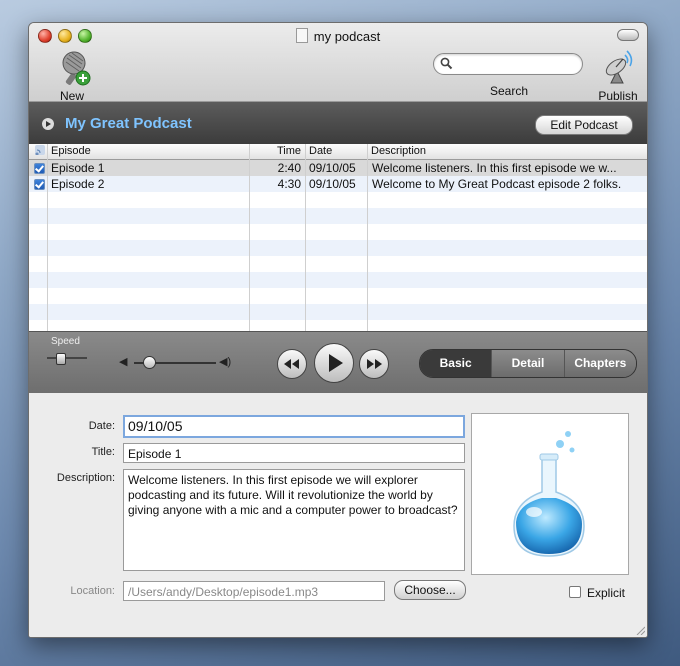 The image size is (680, 666). I want to click on fast-forward-icon, so click(374, 364).